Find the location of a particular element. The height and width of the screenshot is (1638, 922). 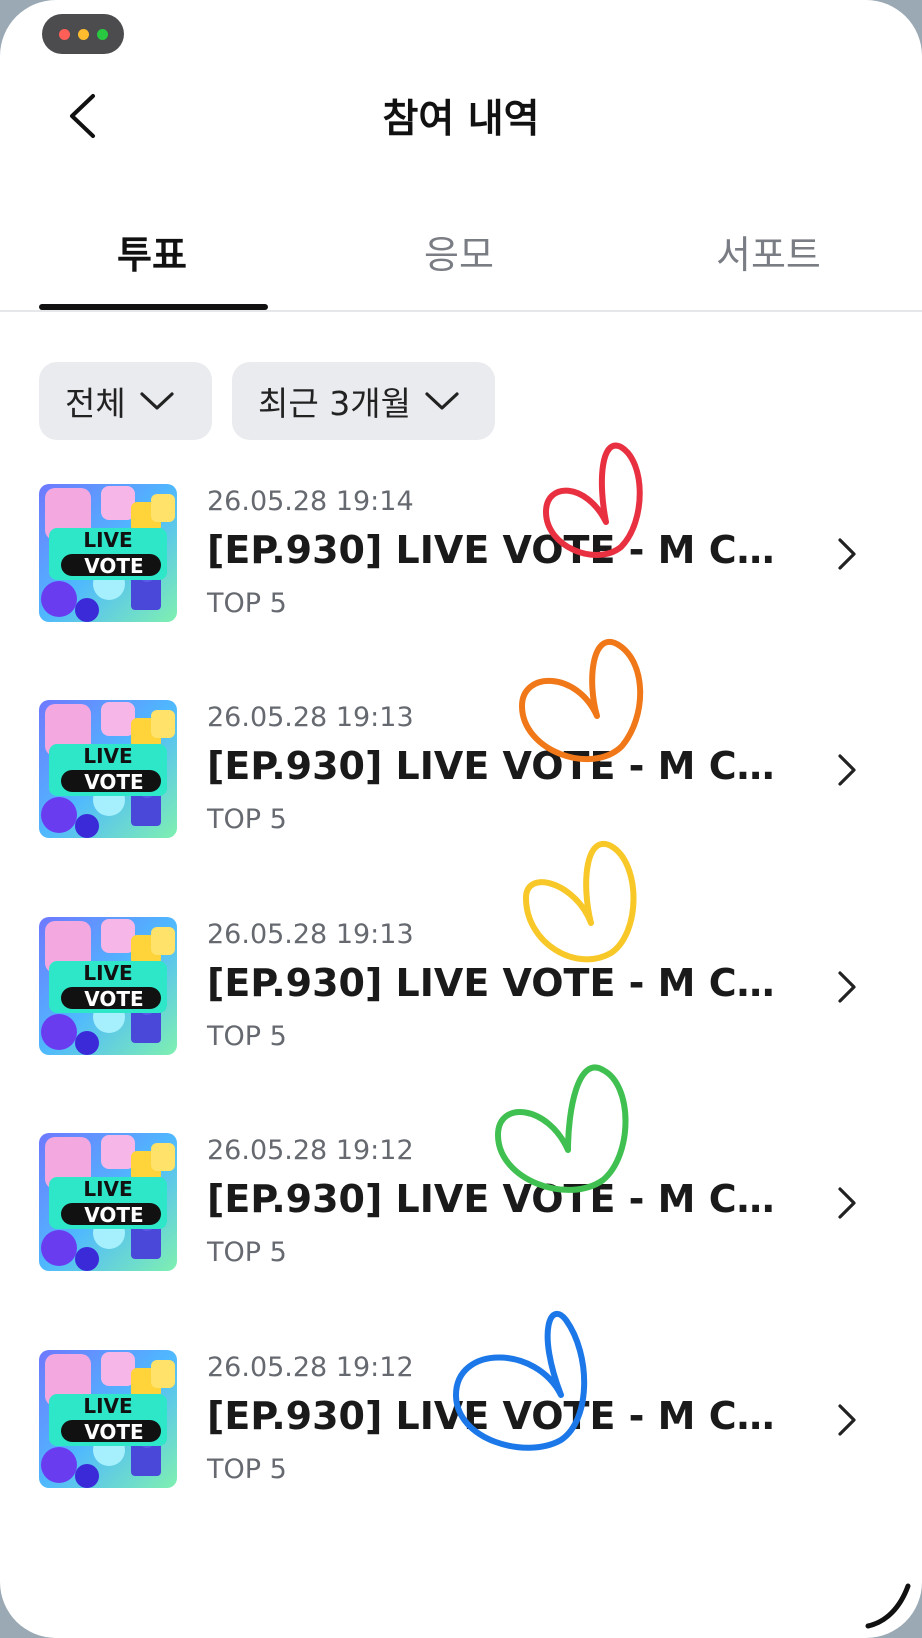

period-filter-dropdown: 최근 3개월 is located at coordinates (363, 401).